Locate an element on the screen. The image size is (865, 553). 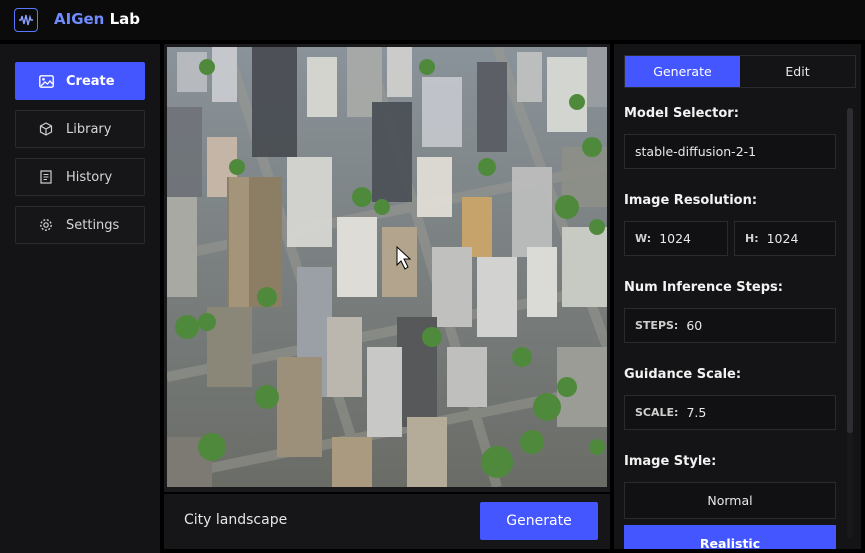
sidebar-item-label: Library is located at coordinates (89, 129).